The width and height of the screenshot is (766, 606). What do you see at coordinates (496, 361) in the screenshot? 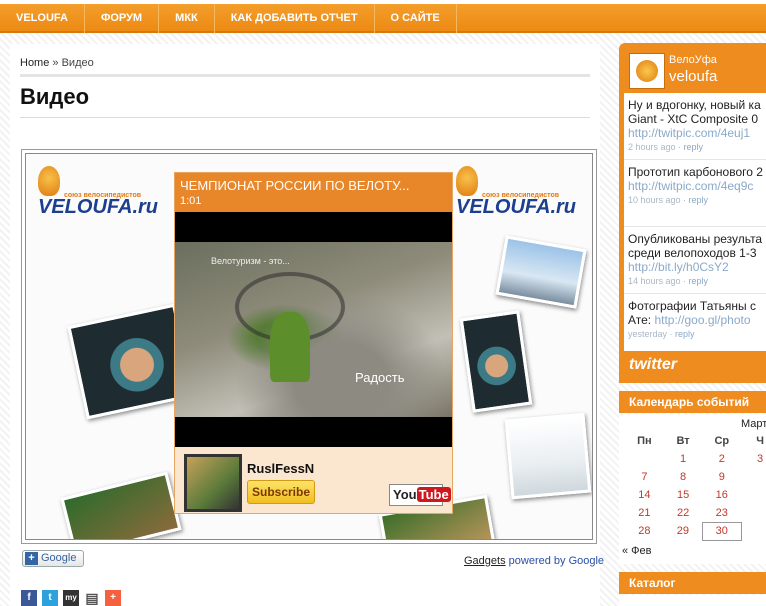
I see `photo-rider-partial` at bounding box center [496, 361].